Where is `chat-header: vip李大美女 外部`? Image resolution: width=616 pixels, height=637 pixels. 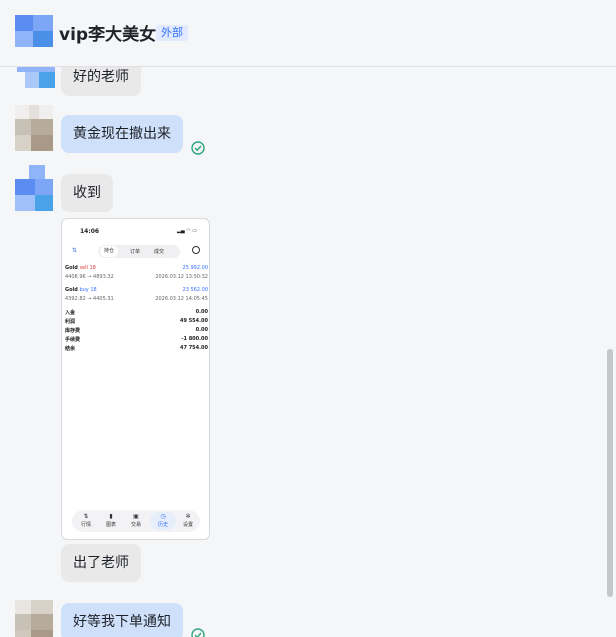
chat-header: vip李大美女 外部 is located at coordinates (308, 33).